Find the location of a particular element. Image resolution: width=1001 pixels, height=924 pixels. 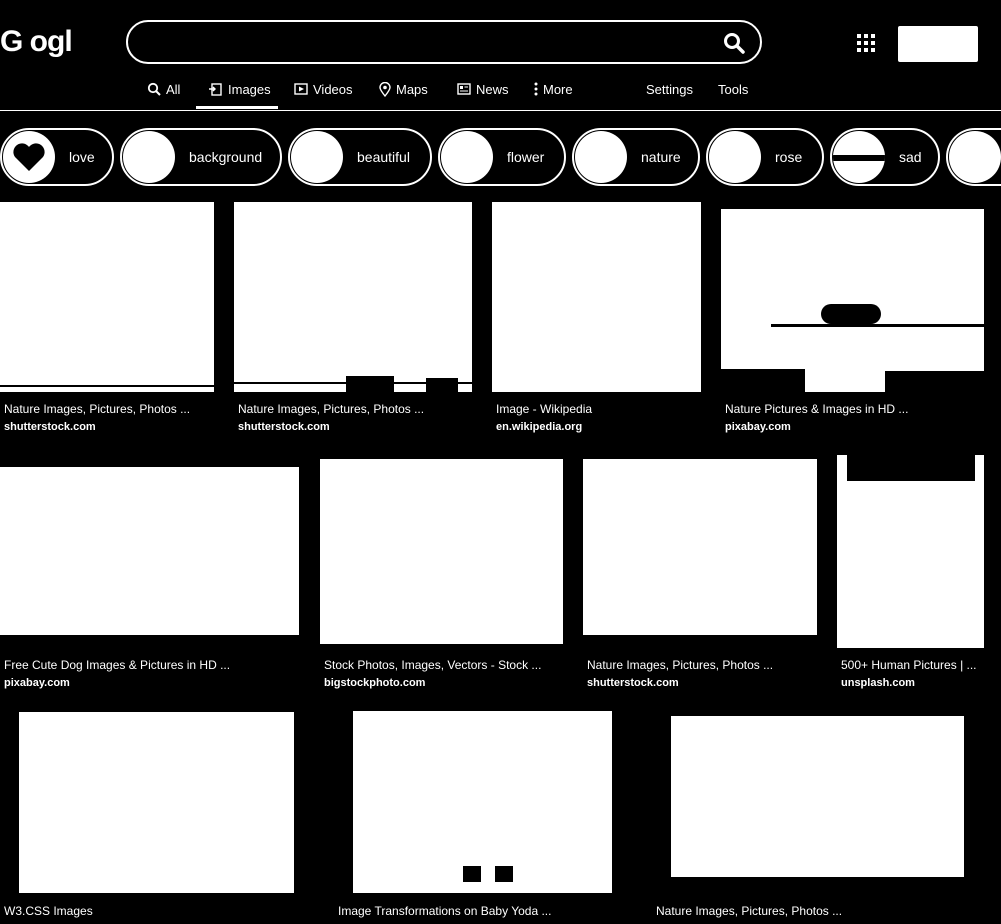

tab-images-label: Images is located at coordinates (249, 89).